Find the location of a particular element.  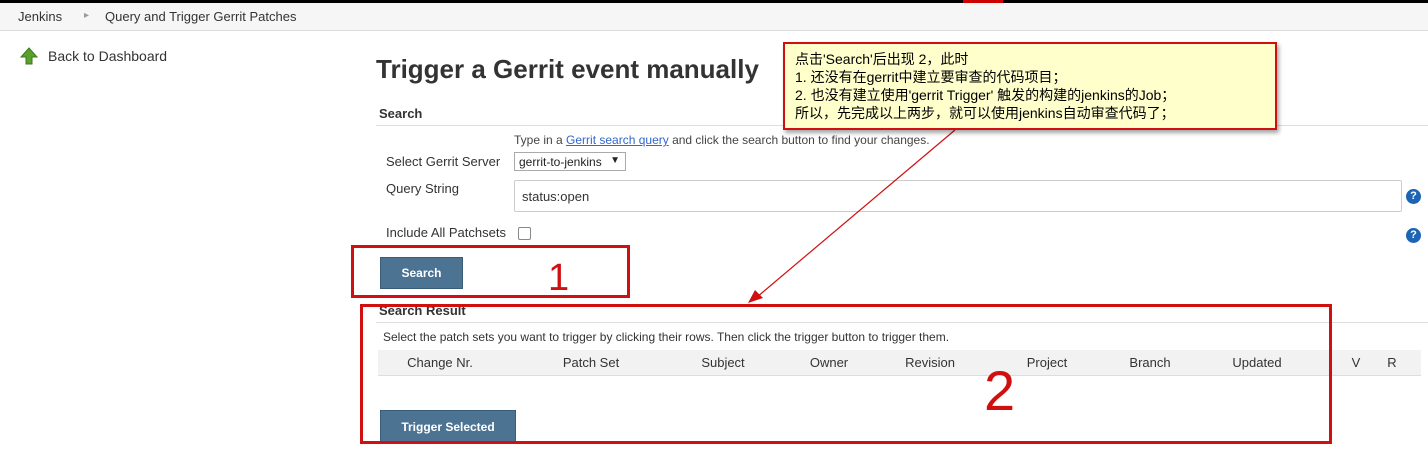

annotation-line: 所以，先完成以上两步，就可以使用jenkins自动审查代码了； is located at coordinates (985, 113).